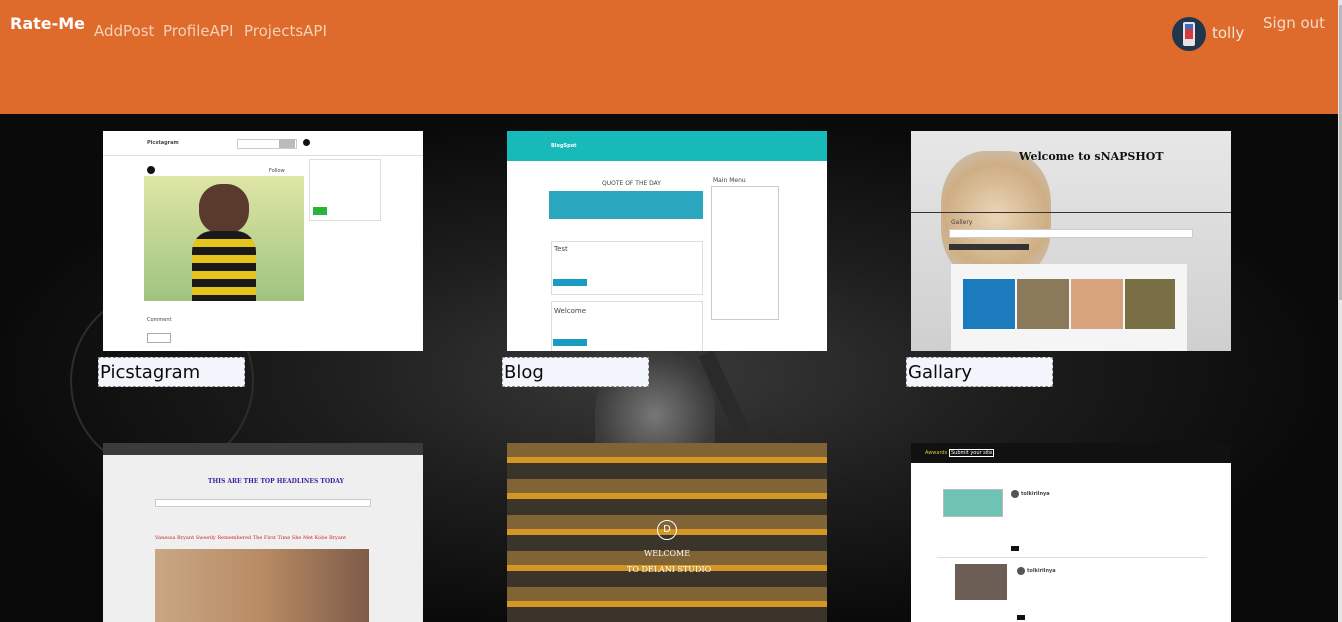 This screenshot has width=1342, height=622. Describe the element at coordinates (277, 171) in the screenshot. I see `picstagram-follow: Follow` at that location.